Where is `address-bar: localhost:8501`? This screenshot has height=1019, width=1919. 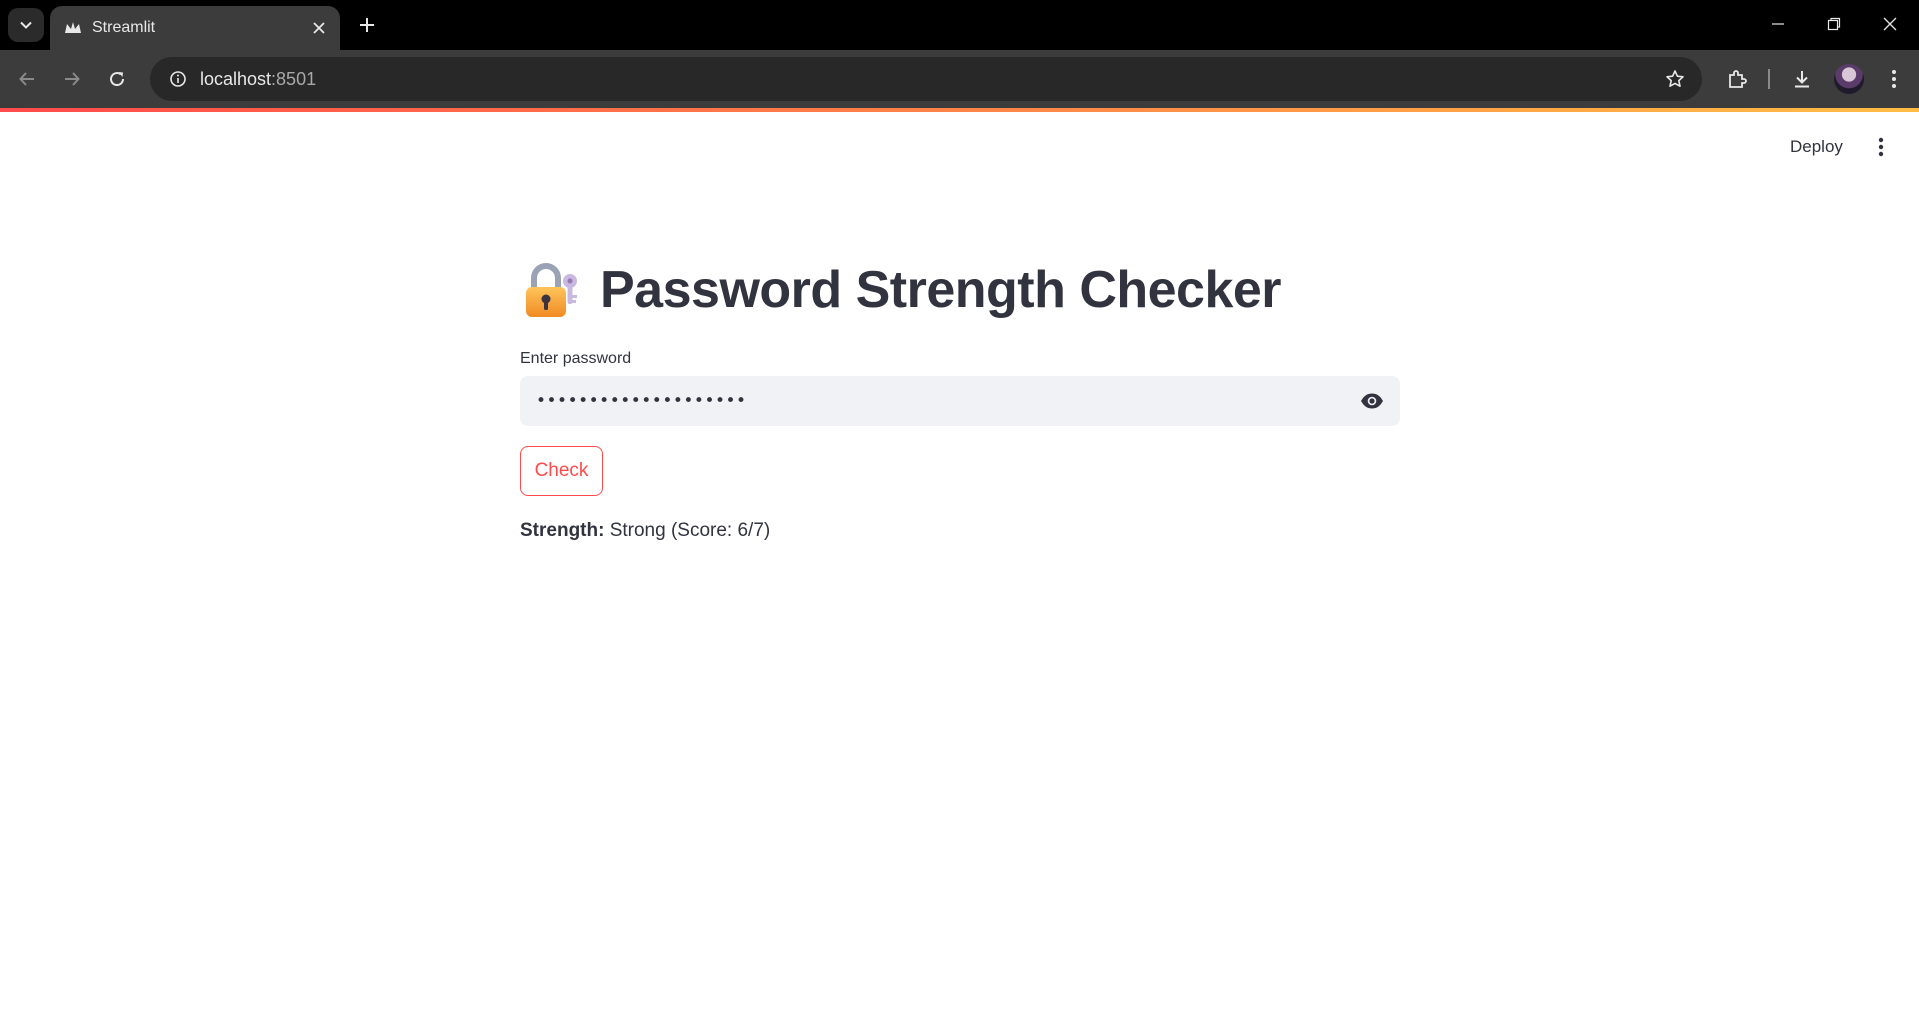
address-bar: localhost:8501 is located at coordinates (926, 79).